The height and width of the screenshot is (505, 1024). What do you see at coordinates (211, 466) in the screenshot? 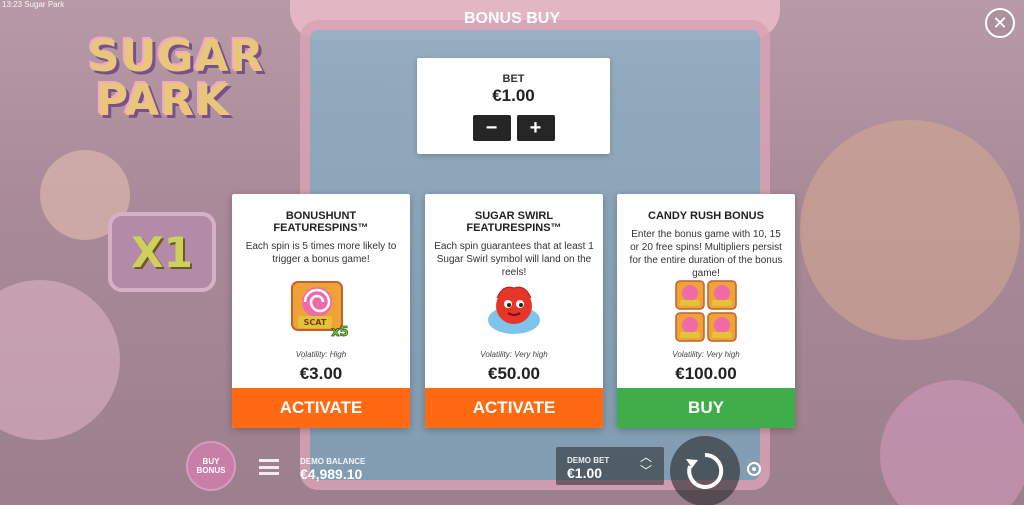
I see `buy-bonus-button: BUY BONUS` at bounding box center [211, 466].